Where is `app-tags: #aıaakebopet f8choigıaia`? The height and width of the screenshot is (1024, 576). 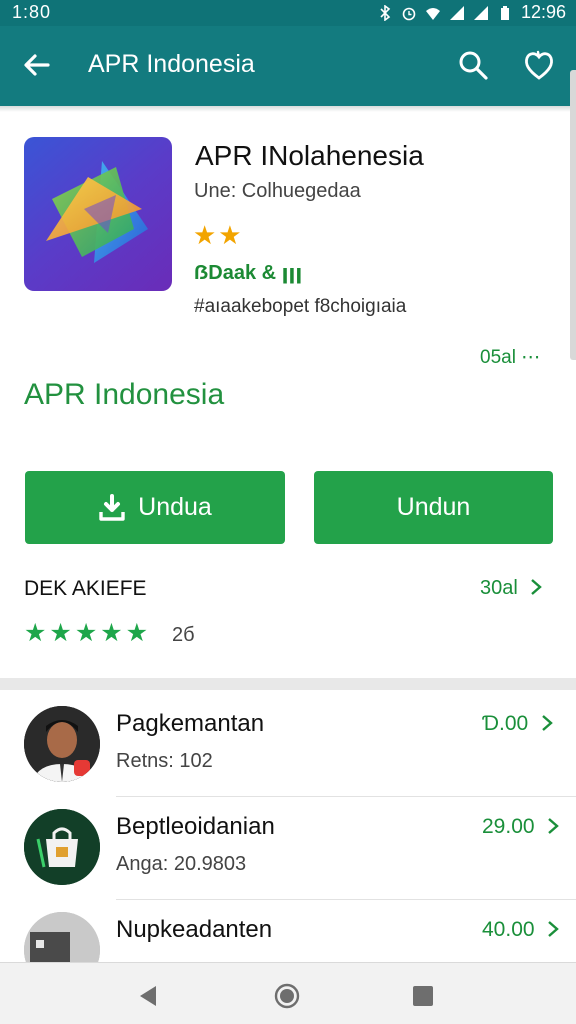
app-tags: #aıaakebopet f8choigıaia is located at coordinates (300, 306).